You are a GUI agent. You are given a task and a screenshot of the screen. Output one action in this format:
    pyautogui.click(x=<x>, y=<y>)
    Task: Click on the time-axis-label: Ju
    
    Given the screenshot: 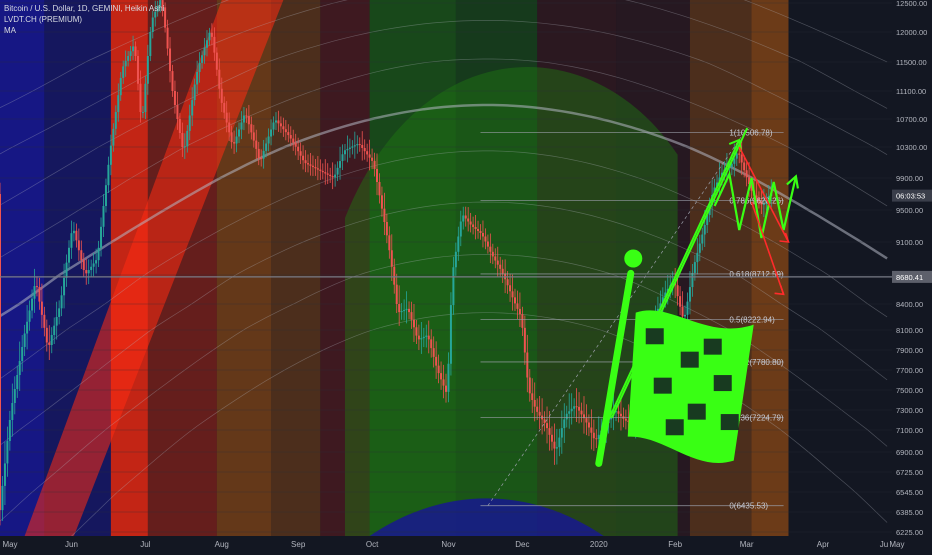 What is the action you would take?
    pyautogui.click(x=884, y=544)
    